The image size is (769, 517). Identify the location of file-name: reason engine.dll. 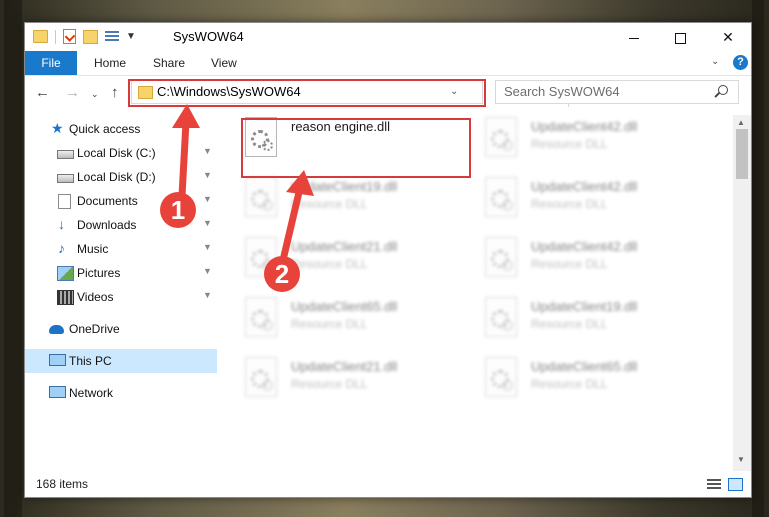
(341, 126).